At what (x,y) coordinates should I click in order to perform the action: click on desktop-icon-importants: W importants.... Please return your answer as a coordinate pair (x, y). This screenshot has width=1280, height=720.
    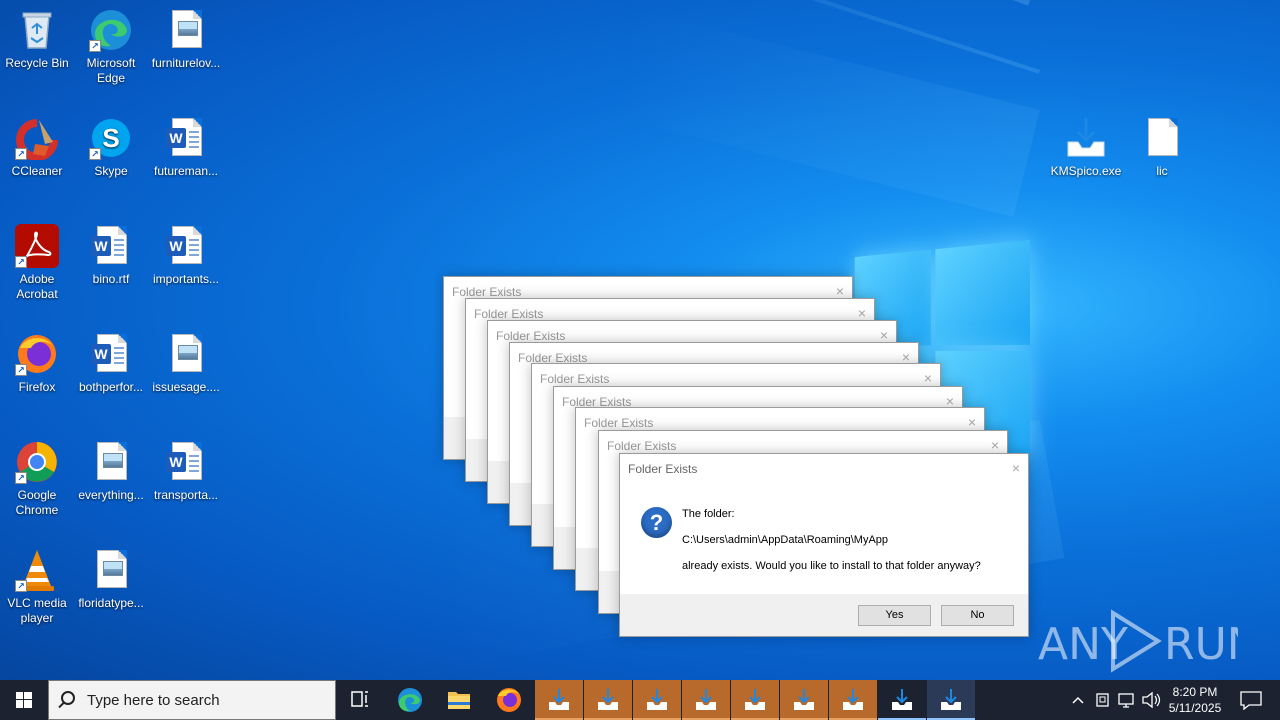
    Looking at the image, I should click on (186, 255).